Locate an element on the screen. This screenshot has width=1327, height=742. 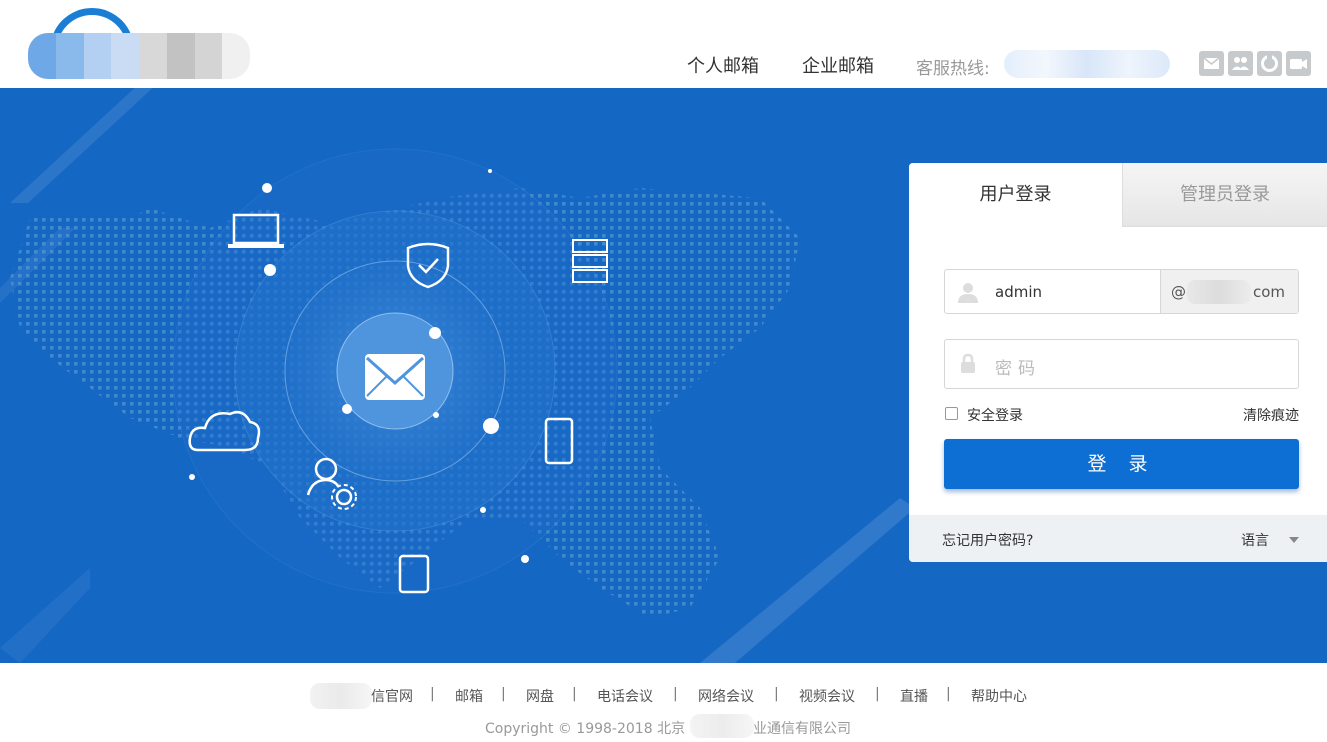
domain-suffix: @ com is located at coordinates (1229, 291).